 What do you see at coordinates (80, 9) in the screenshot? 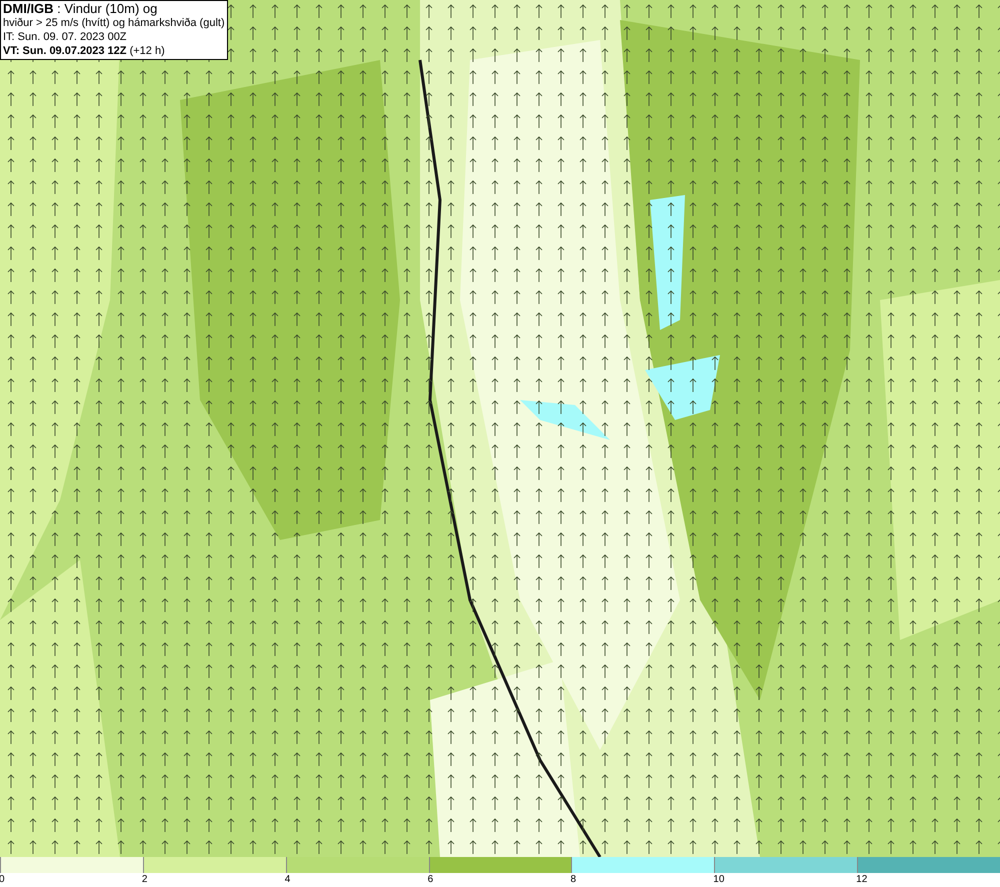
I see `header-line: DMI/IGB : Vindur (10m) og` at bounding box center [80, 9].